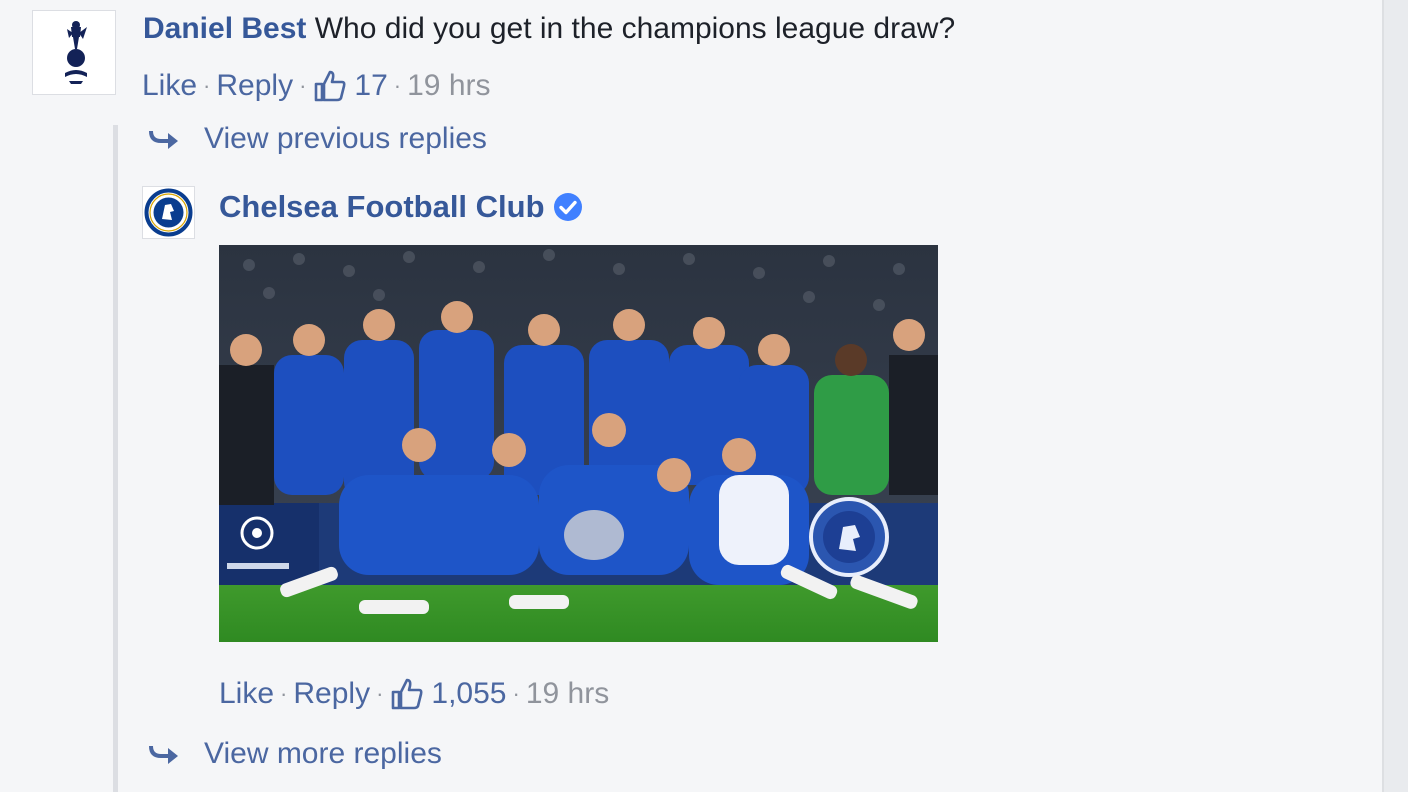 This screenshot has height=792, width=1408. What do you see at coordinates (323, 753) in the screenshot?
I see `view-more-replies-label: View more replies` at bounding box center [323, 753].